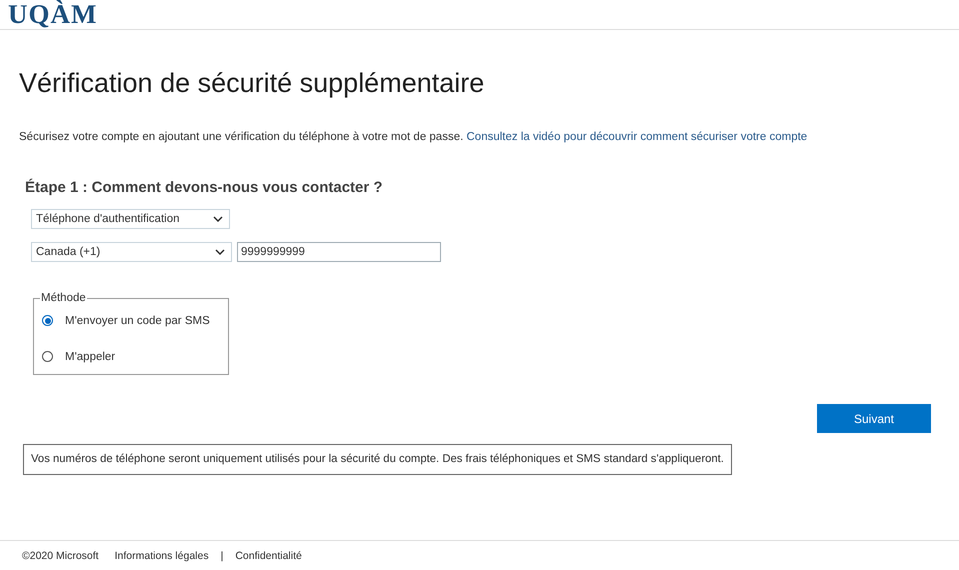  I want to click on next-button: Suivant, so click(874, 418).